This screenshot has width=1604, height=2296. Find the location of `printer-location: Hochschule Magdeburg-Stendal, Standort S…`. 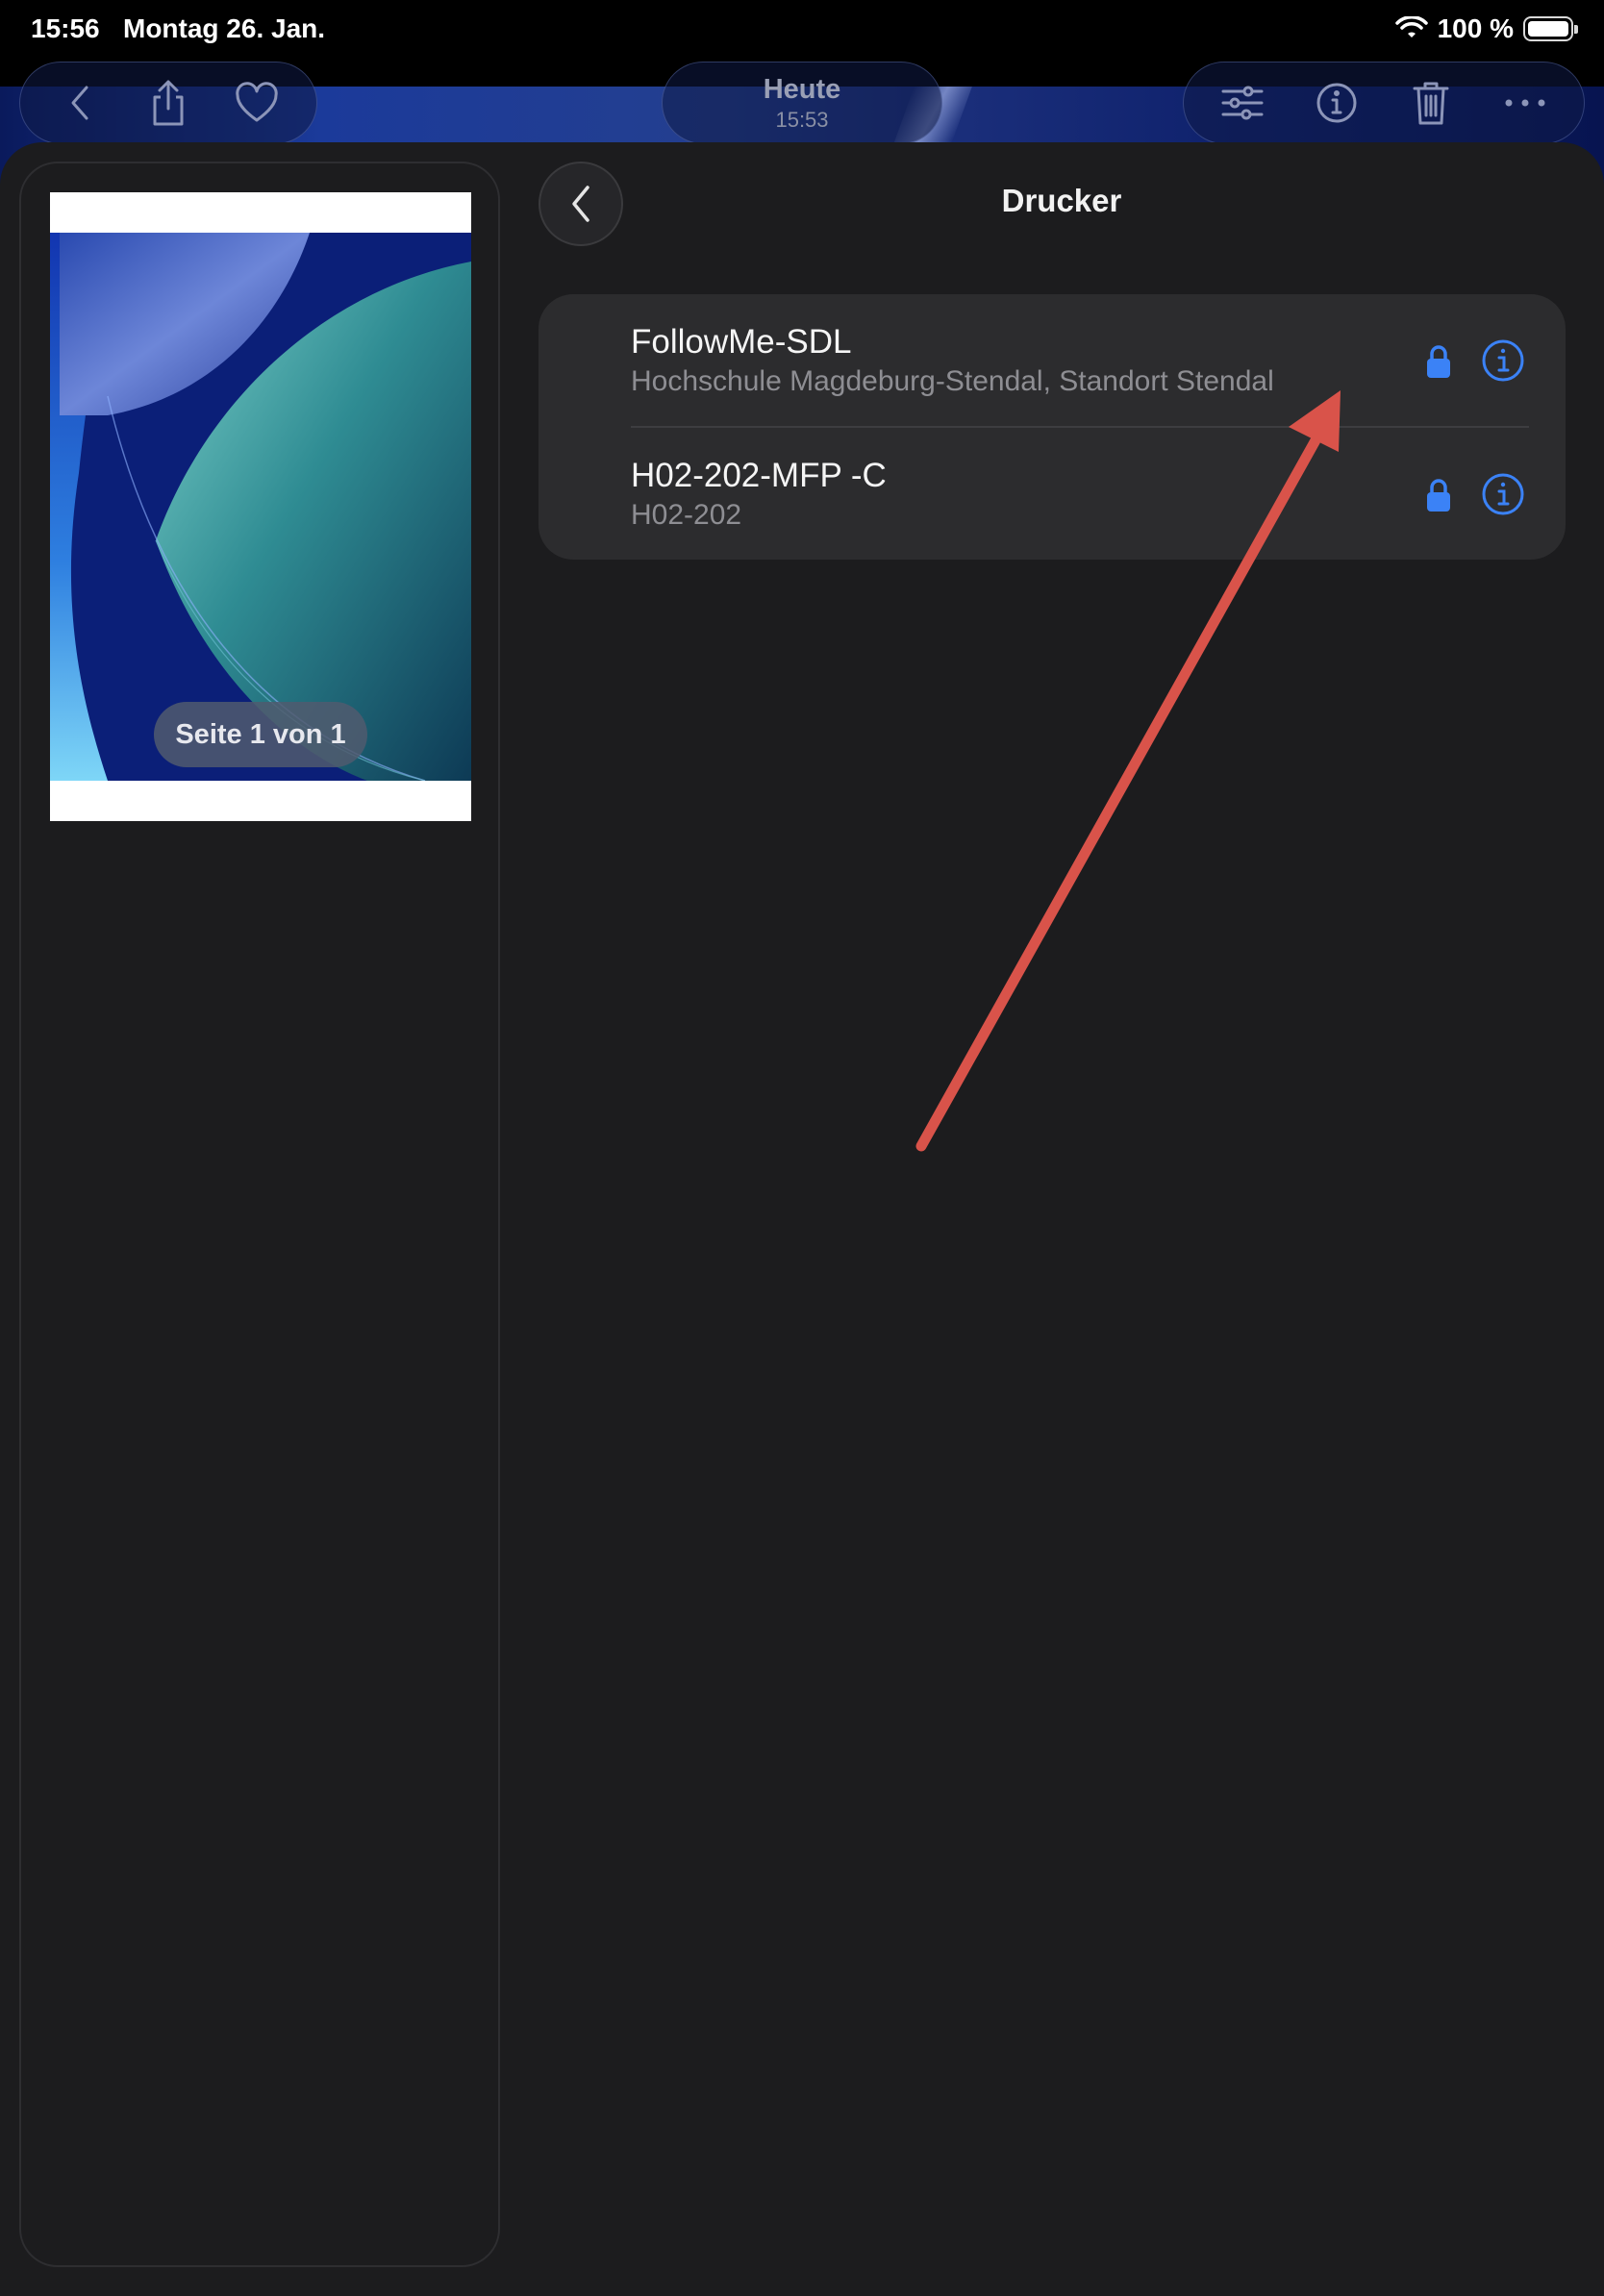

printer-location: Hochschule Magdeburg-Stendal, Standort S… is located at coordinates (952, 381).